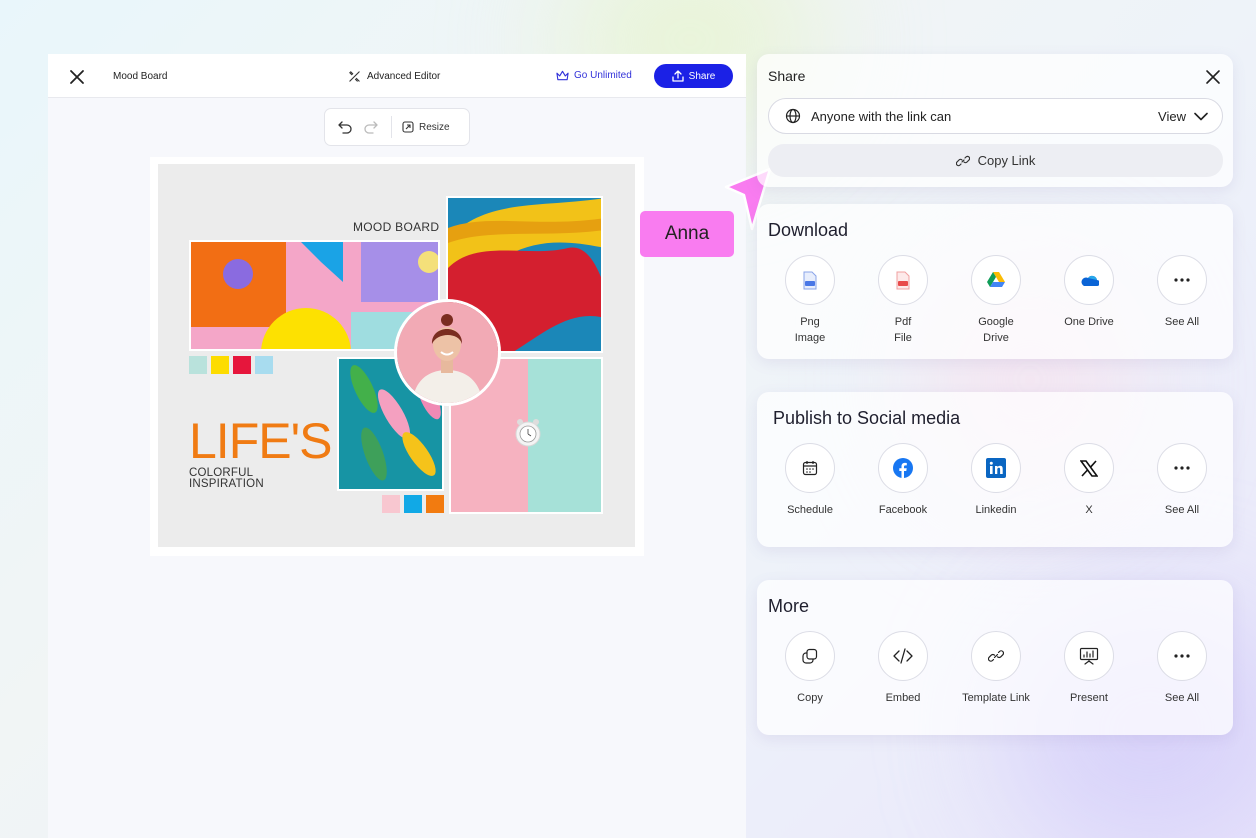  Describe the element at coordinates (447, 352) in the screenshot. I see `portrait-photo` at that location.